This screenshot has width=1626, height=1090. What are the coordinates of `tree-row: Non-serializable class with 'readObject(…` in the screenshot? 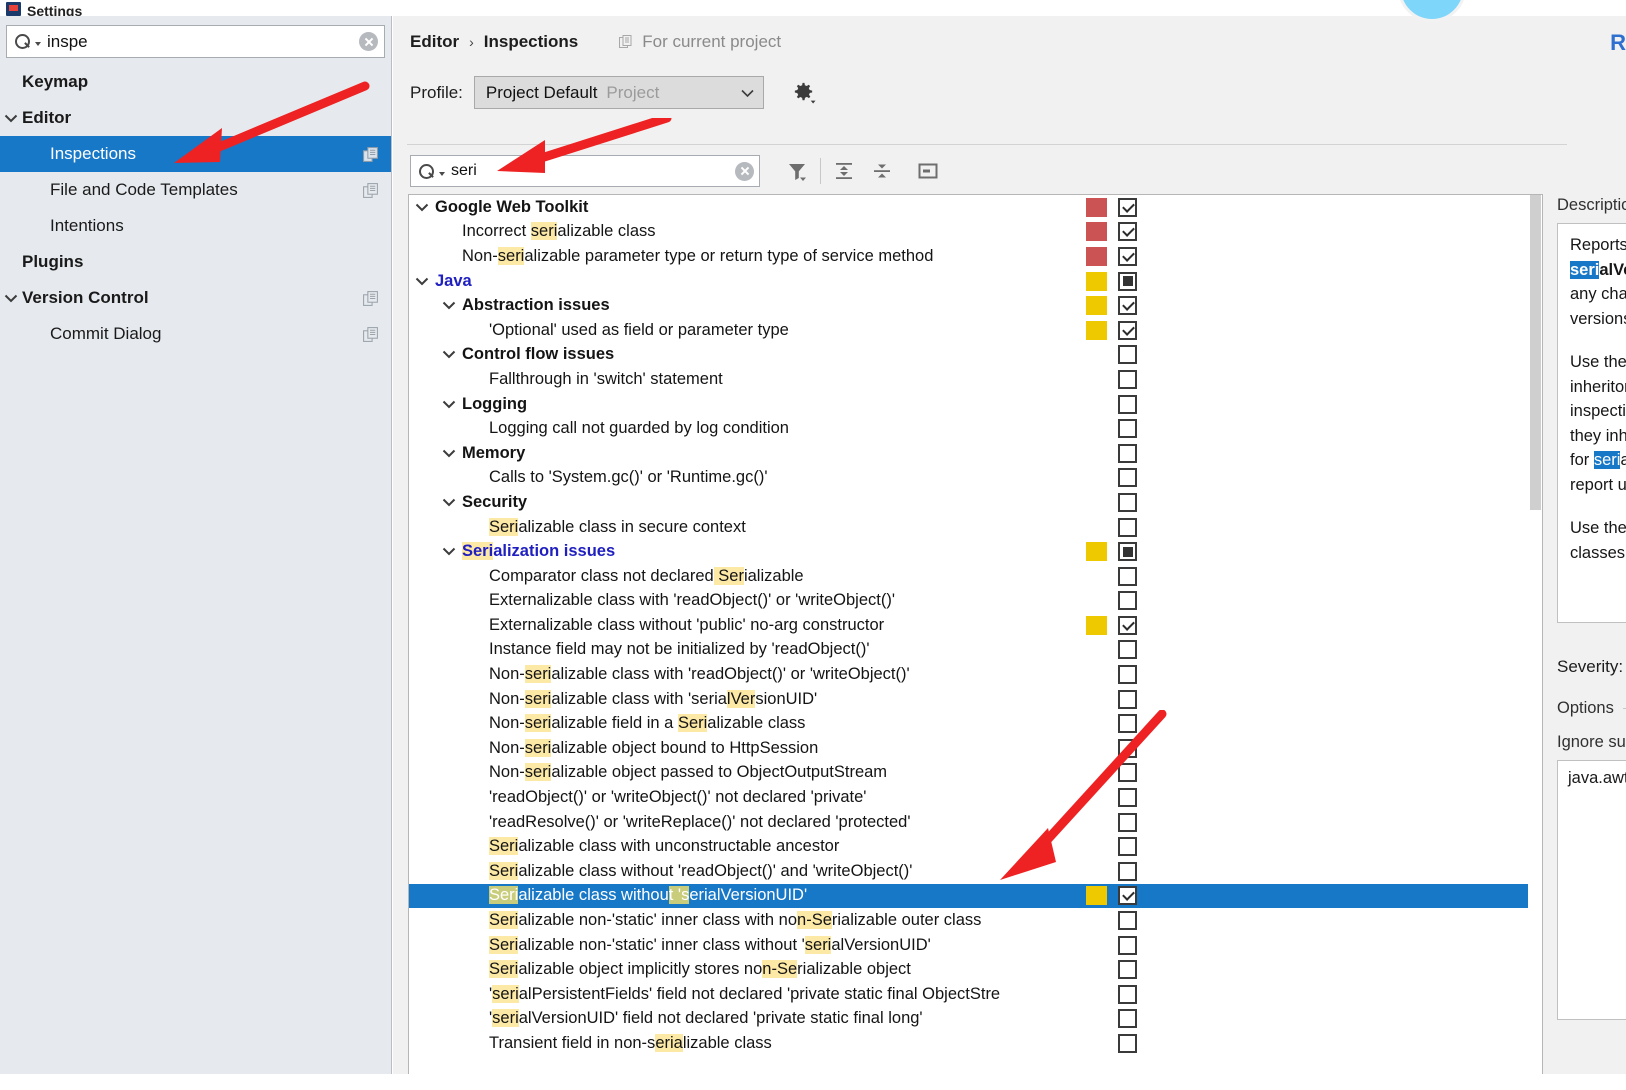 It's located at (975, 674).